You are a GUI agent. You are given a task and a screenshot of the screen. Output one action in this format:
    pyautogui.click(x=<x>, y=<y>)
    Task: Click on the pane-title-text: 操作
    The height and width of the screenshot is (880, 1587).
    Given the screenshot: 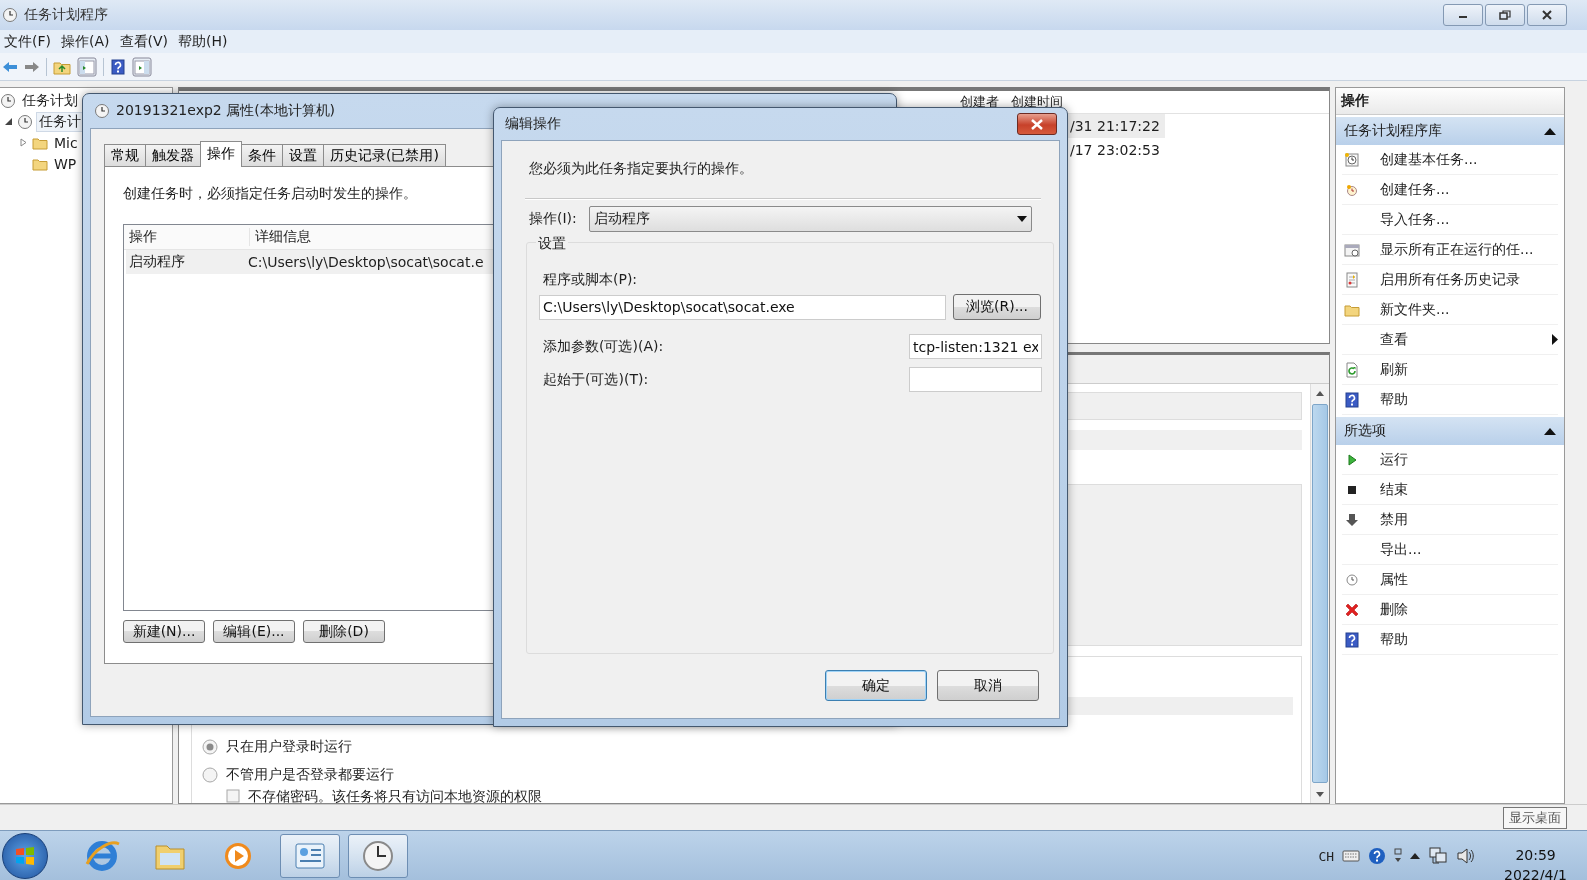 What is the action you would take?
    pyautogui.click(x=1355, y=101)
    